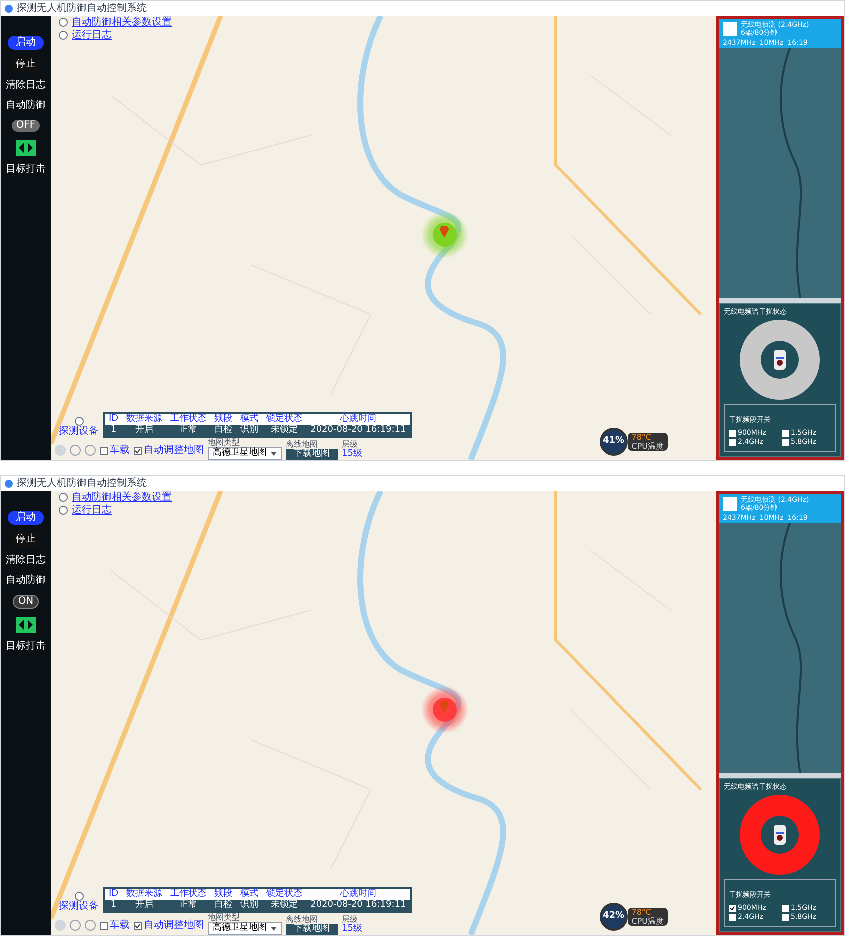  Describe the element at coordinates (26, 602) in the screenshot. I see `toggle-switch: ON` at that location.